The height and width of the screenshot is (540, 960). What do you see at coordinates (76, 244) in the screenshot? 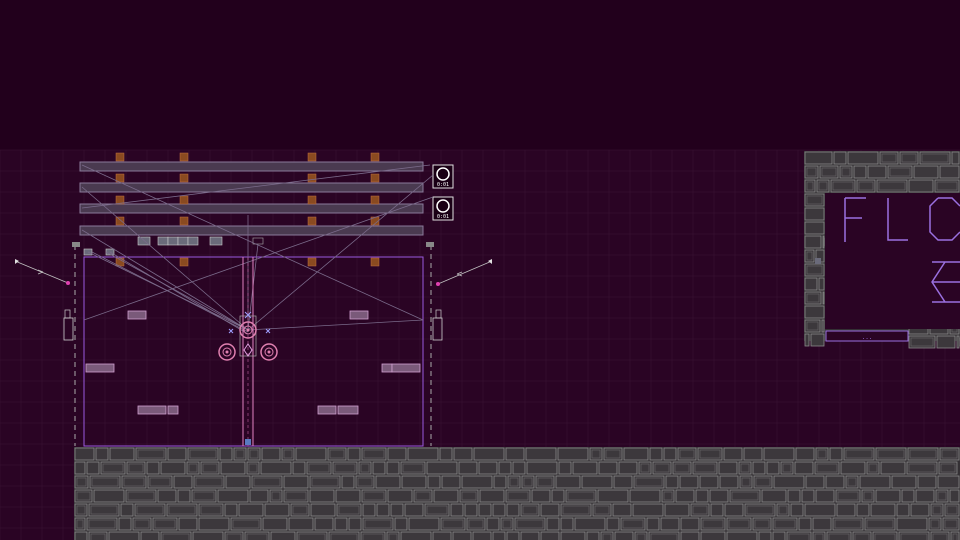
I see `boundary-cap` at bounding box center [76, 244].